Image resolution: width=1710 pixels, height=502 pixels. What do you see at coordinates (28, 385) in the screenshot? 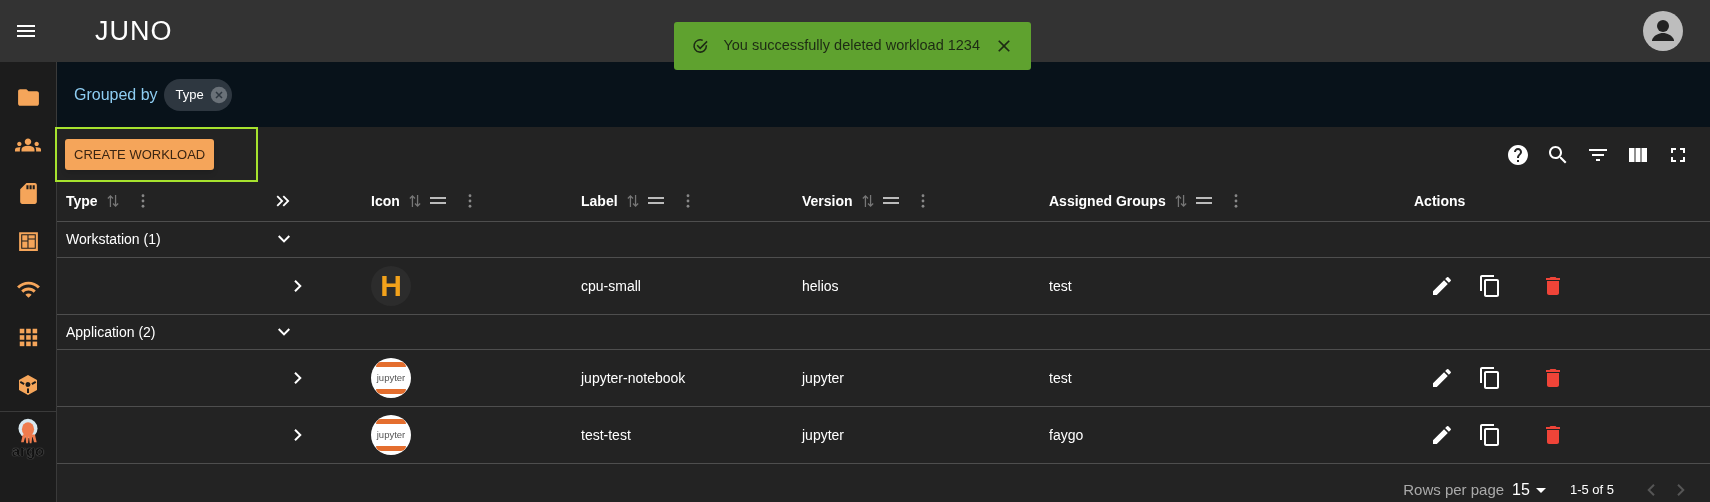
I see `cube-icon` at bounding box center [28, 385].